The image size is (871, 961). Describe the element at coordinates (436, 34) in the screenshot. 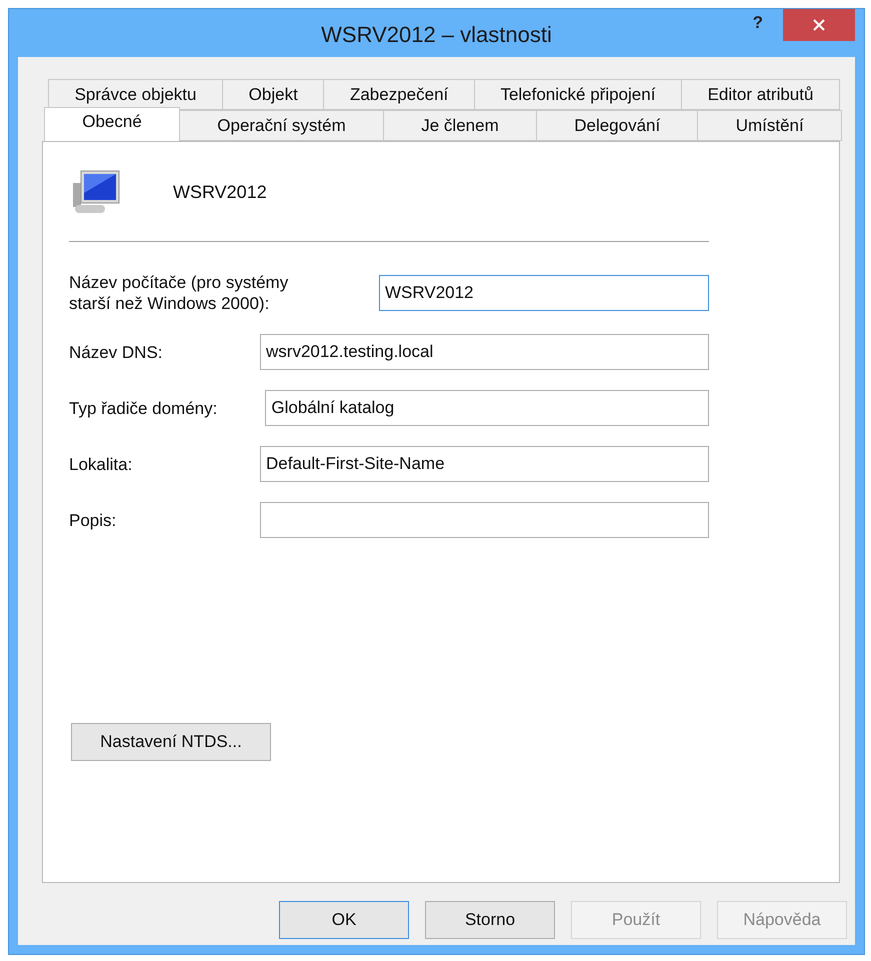

I see `window-title: WSRV2012 – vlastnosti` at that location.